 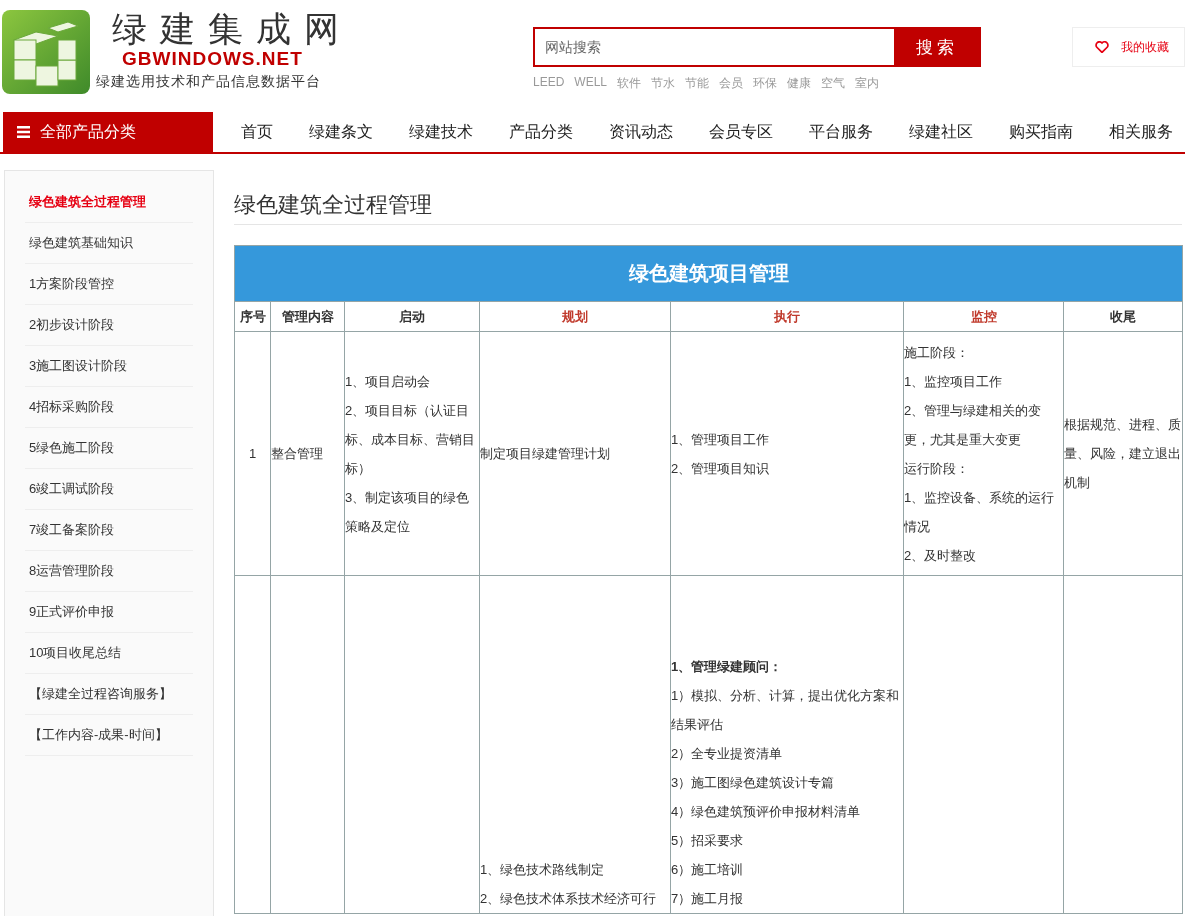 What do you see at coordinates (708, 273) in the screenshot?
I see `table-title: 绿色建筑项目管理` at bounding box center [708, 273].